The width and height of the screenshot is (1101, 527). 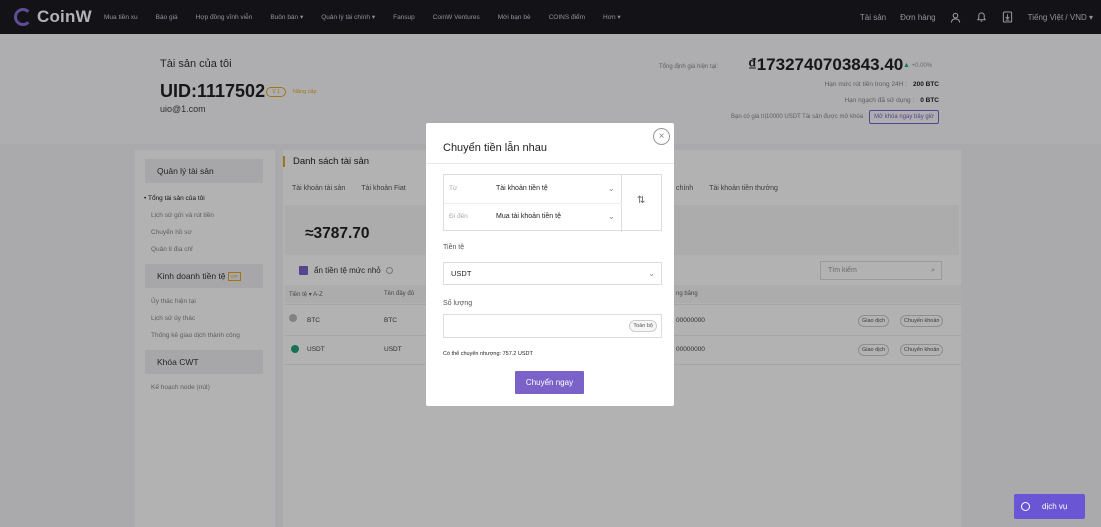 What do you see at coordinates (552, 326) in the screenshot?
I see `quantity-input: Toàn bộ` at bounding box center [552, 326].